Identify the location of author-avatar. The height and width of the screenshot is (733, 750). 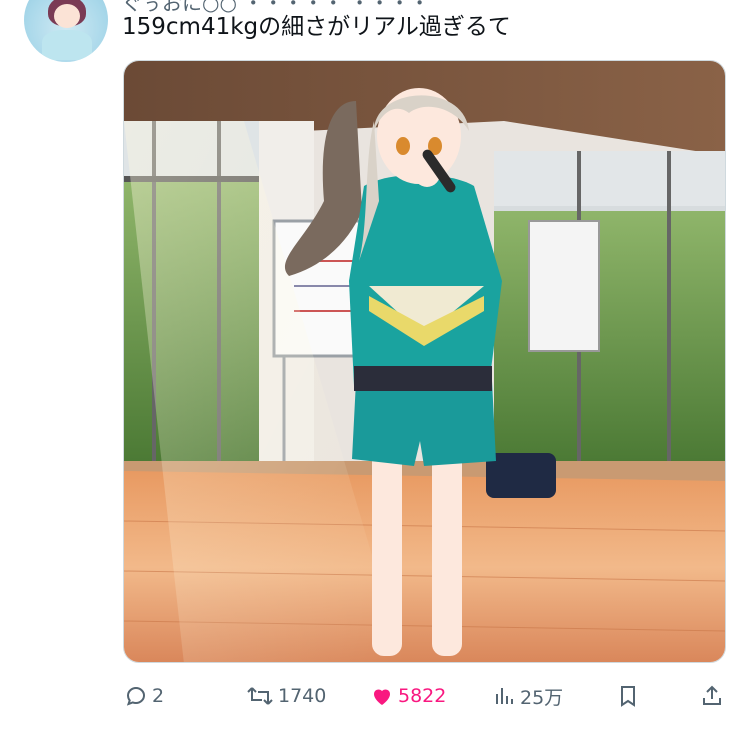
(66, 31).